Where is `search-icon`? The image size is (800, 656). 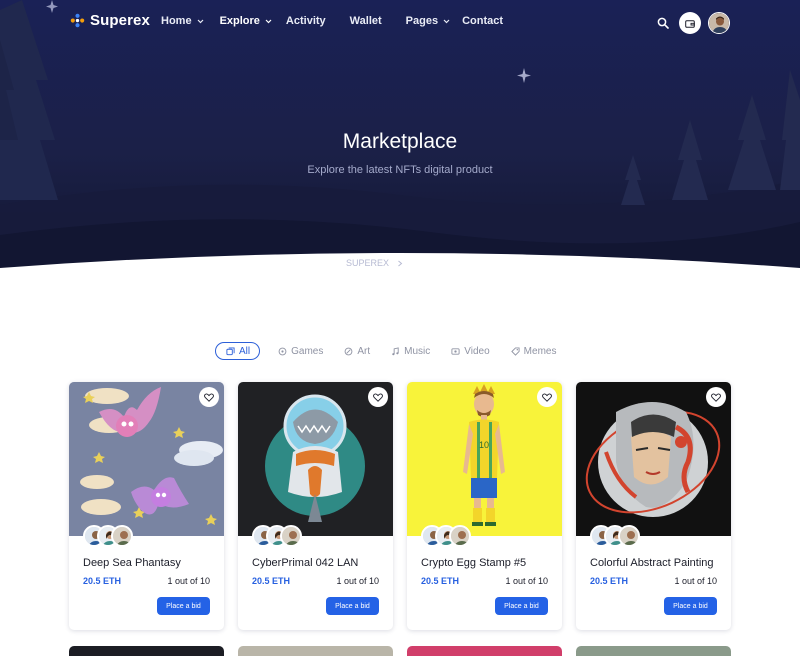 search-icon is located at coordinates (663, 23).